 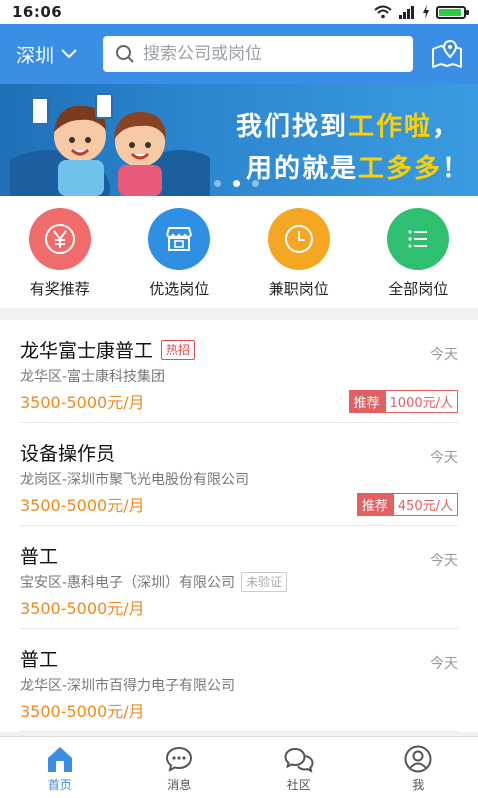 What do you see at coordinates (87, 351) in the screenshot?
I see `job-title: 龙华富士康普工` at bounding box center [87, 351].